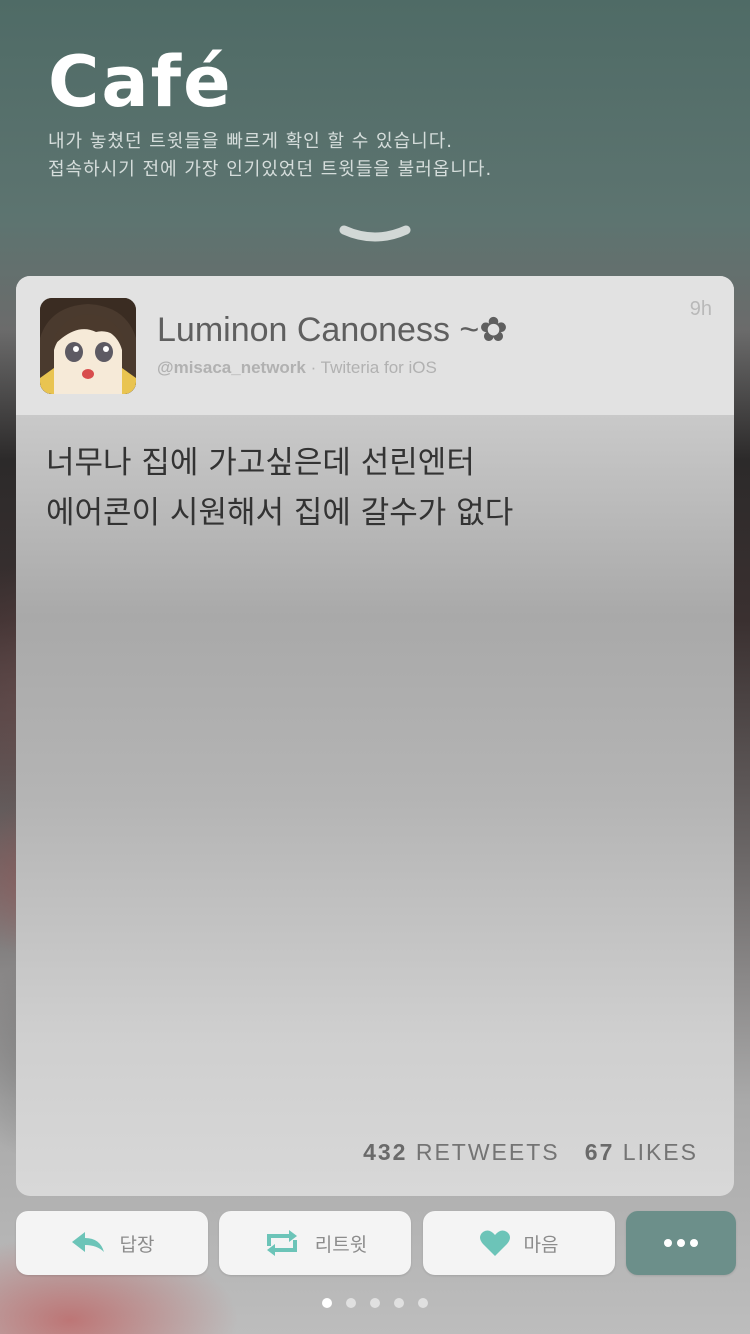  Describe the element at coordinates (88, 346) in the screenshot. I see `avatar` at that location.